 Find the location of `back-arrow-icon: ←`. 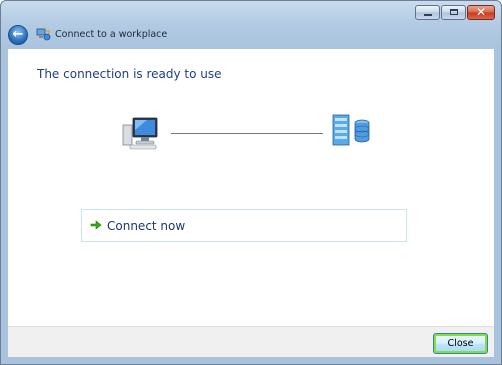

back-arrow-icon: ← is located at coordinates (18, 34).